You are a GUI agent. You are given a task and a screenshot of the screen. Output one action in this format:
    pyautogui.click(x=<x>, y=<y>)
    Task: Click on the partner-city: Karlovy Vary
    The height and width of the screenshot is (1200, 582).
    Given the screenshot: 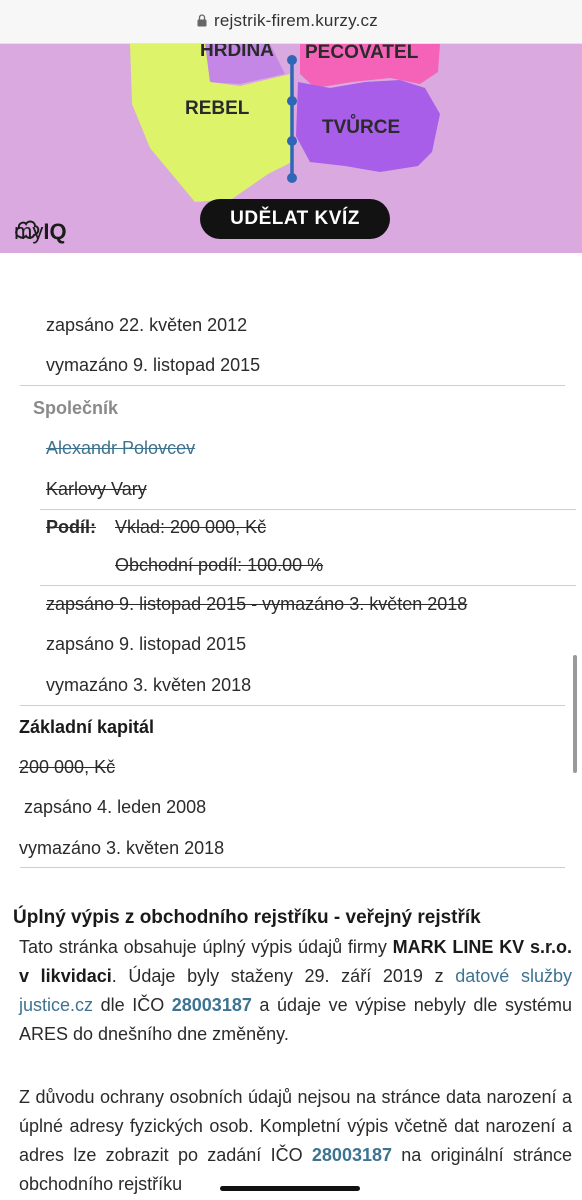 What is the action you would take?
    pyautogui.click(x=96, y=489)
    